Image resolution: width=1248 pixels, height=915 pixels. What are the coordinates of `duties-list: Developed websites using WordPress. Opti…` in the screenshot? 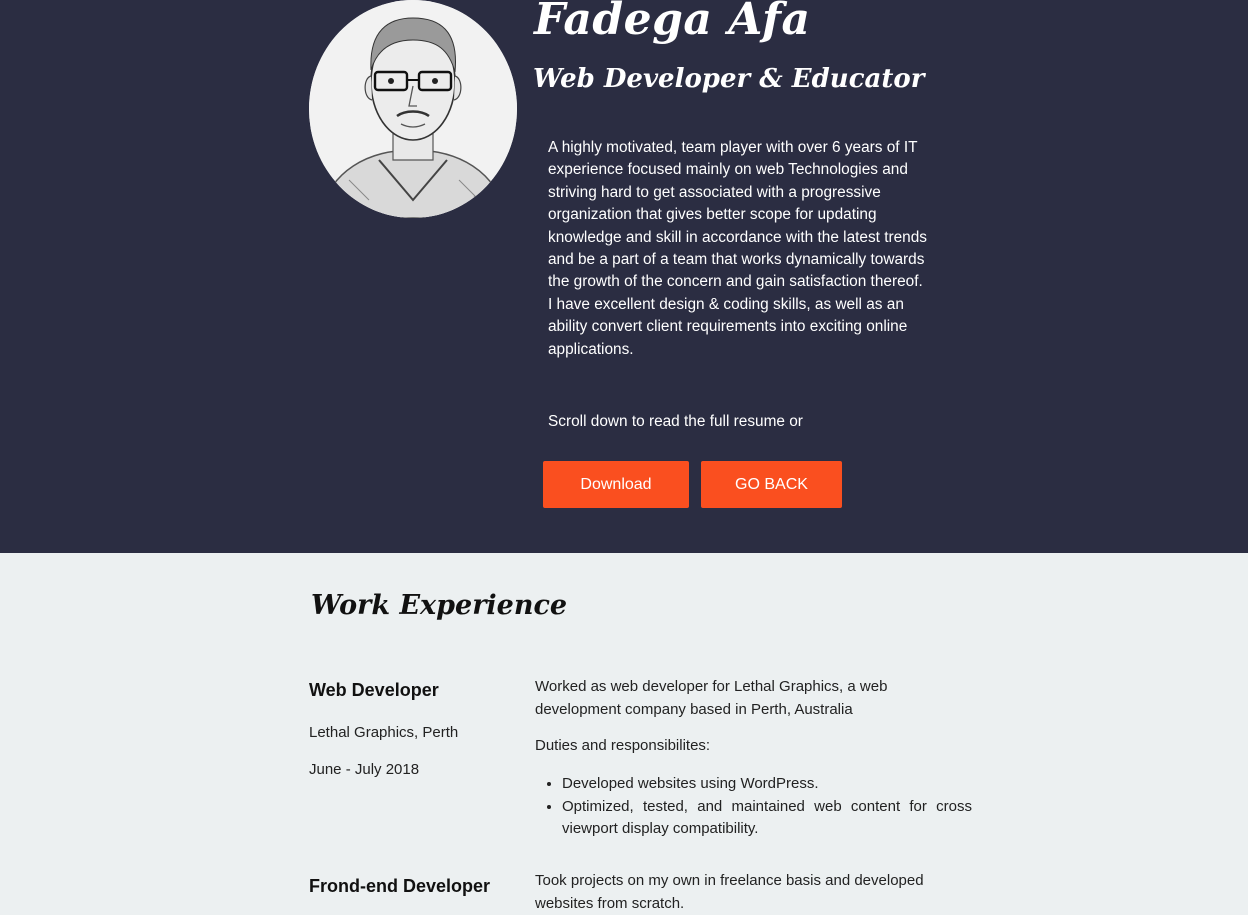 It's located at (753, 807).